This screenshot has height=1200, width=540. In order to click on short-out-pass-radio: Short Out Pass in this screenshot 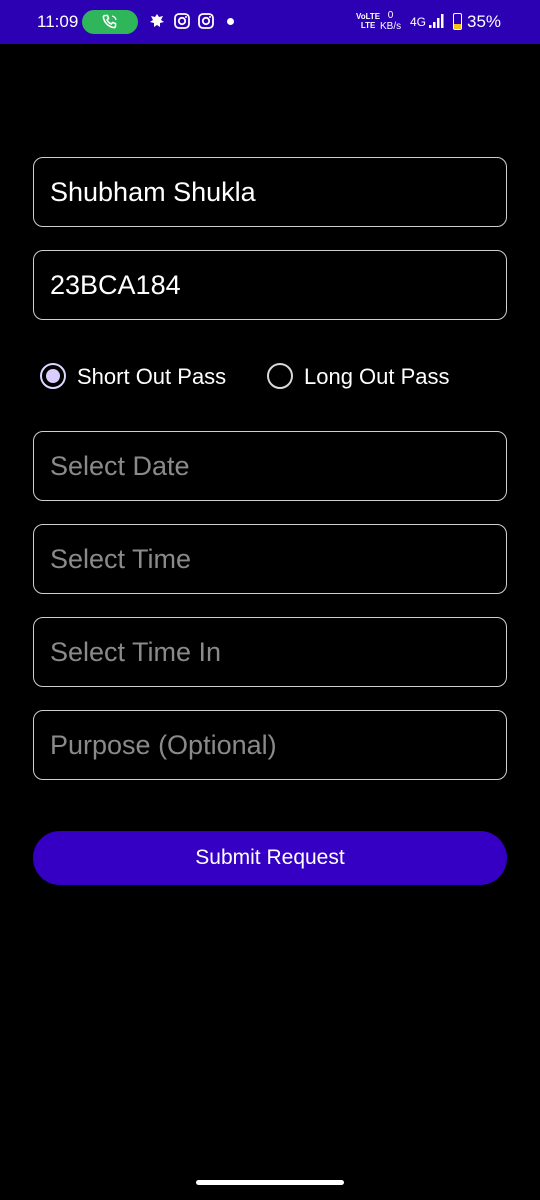, I will do `click(145, 378)`.